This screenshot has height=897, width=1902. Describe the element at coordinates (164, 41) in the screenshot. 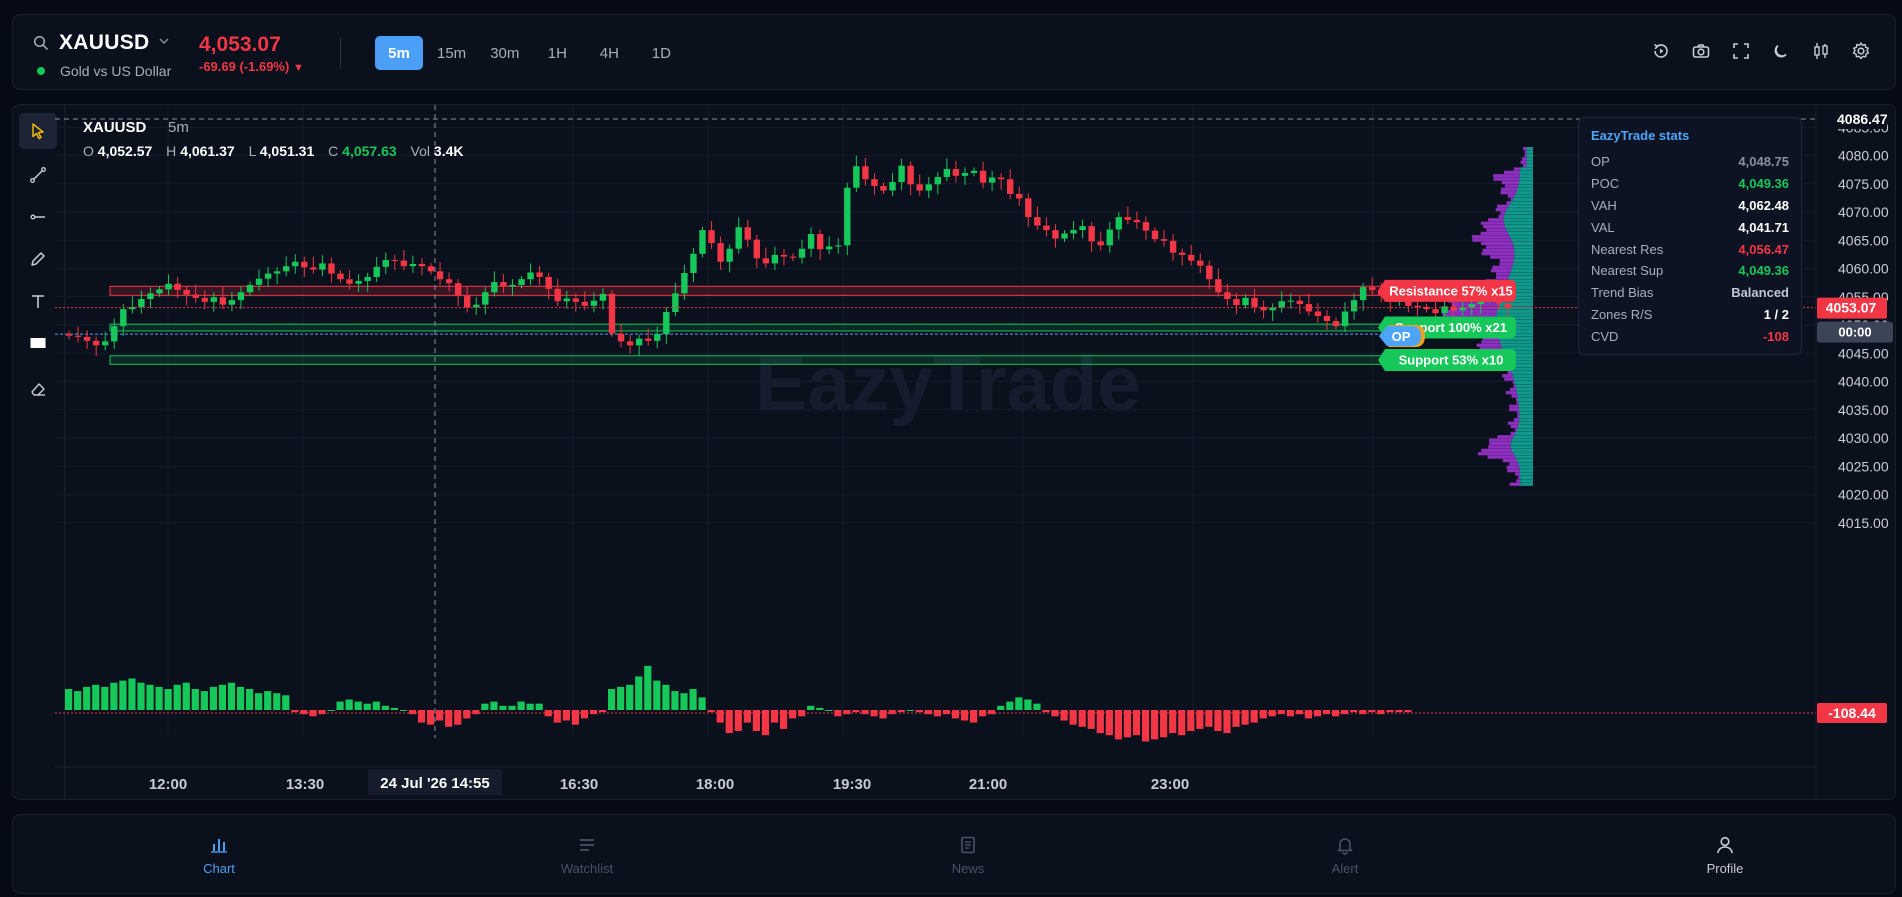

I see `chevron-down-icon` at that location.